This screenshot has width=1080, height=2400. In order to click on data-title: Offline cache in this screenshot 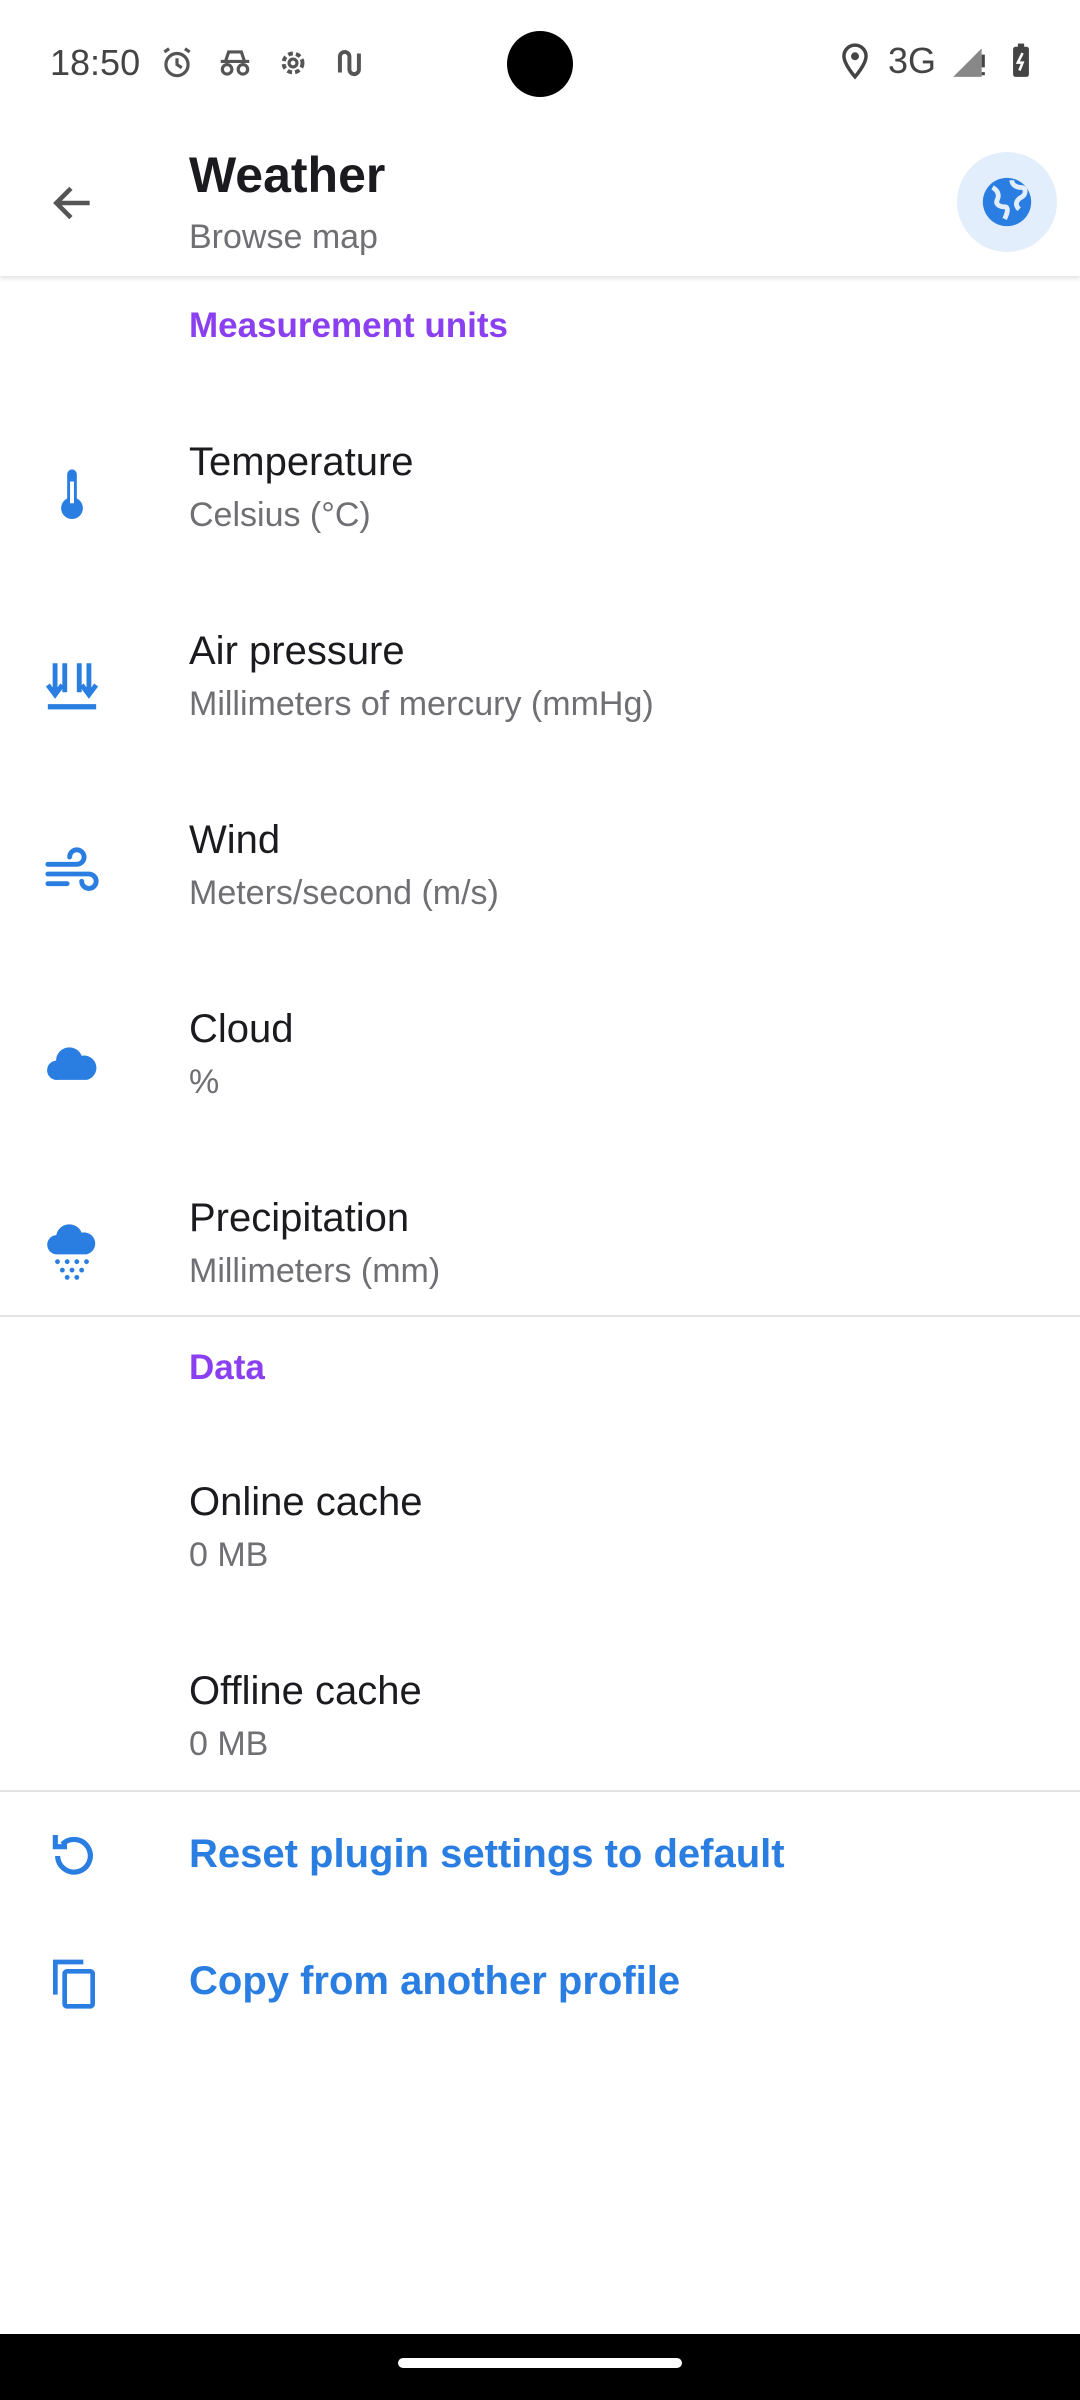, I will do `click(305, 1691)`.